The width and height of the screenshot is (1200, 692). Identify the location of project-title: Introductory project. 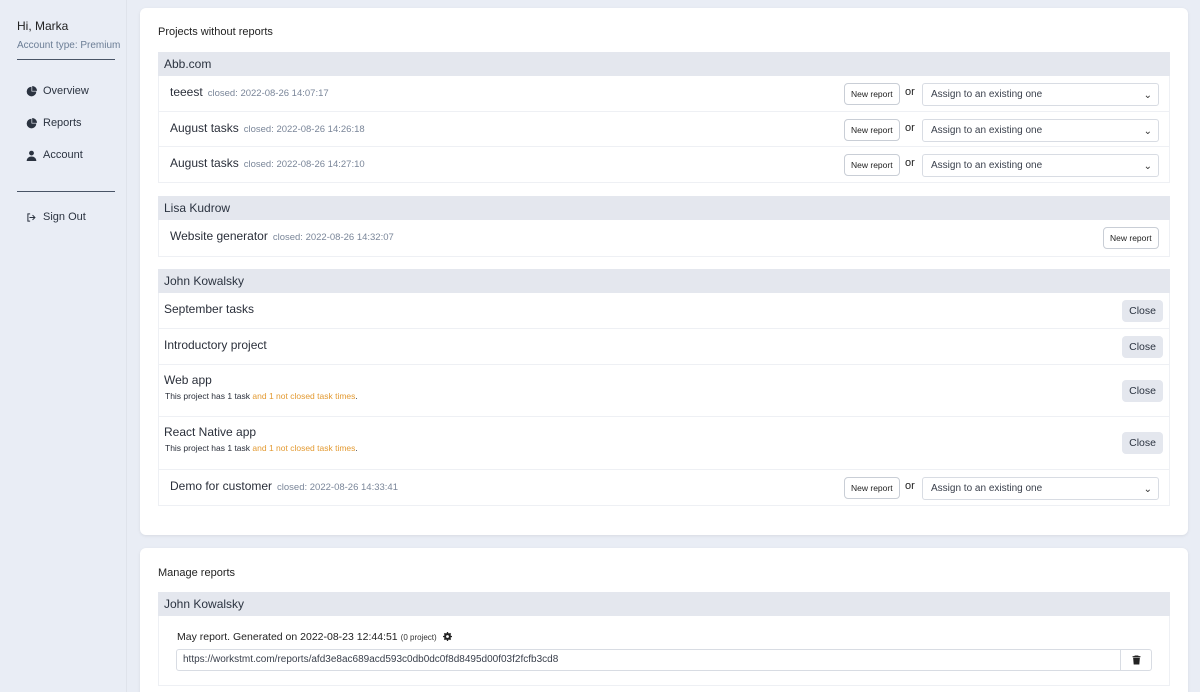
(215, 345).